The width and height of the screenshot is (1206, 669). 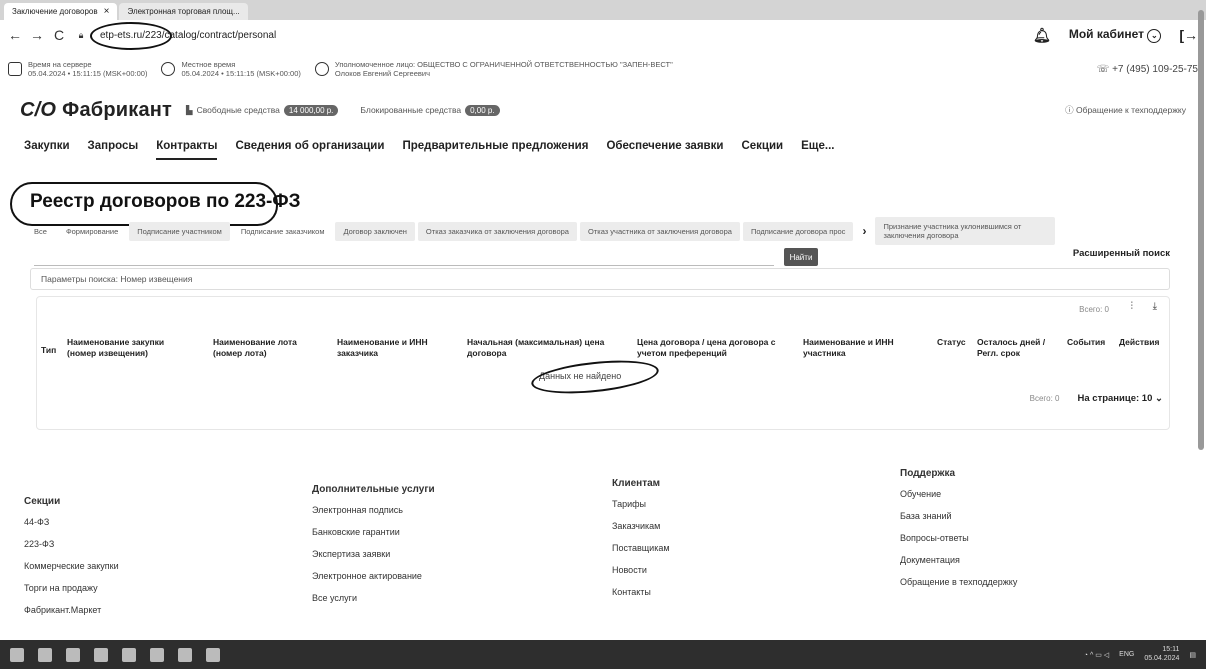 What do you see at coordinates (61, 11) in the screenshot?
I see `browser-tab-contracts: Заключение договоров ×` at bounding box center [61, 11].